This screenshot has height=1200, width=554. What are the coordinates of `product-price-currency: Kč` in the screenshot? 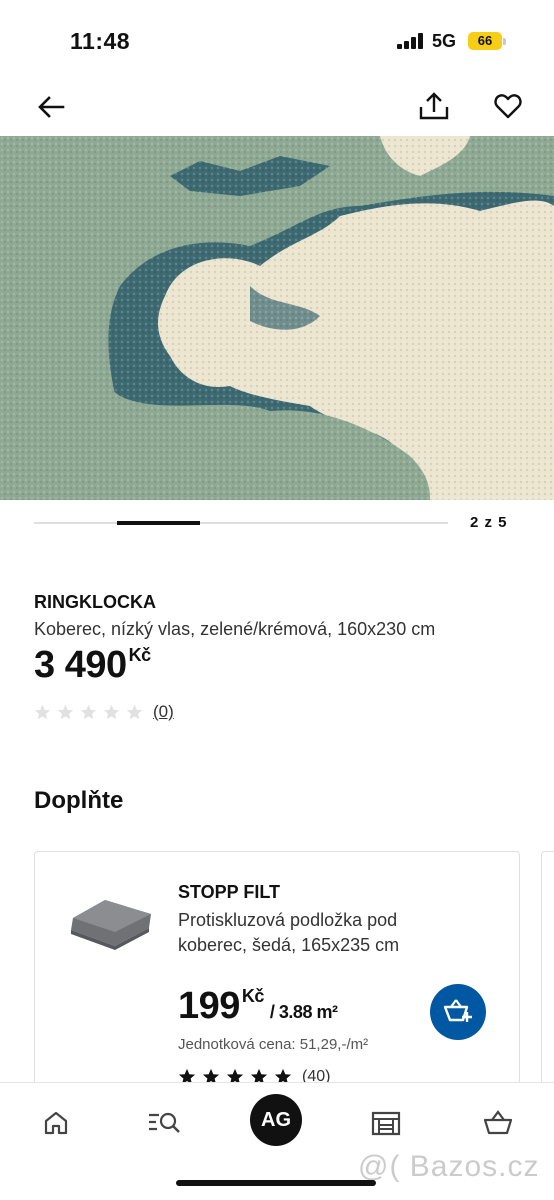 It's located at (140, 655).